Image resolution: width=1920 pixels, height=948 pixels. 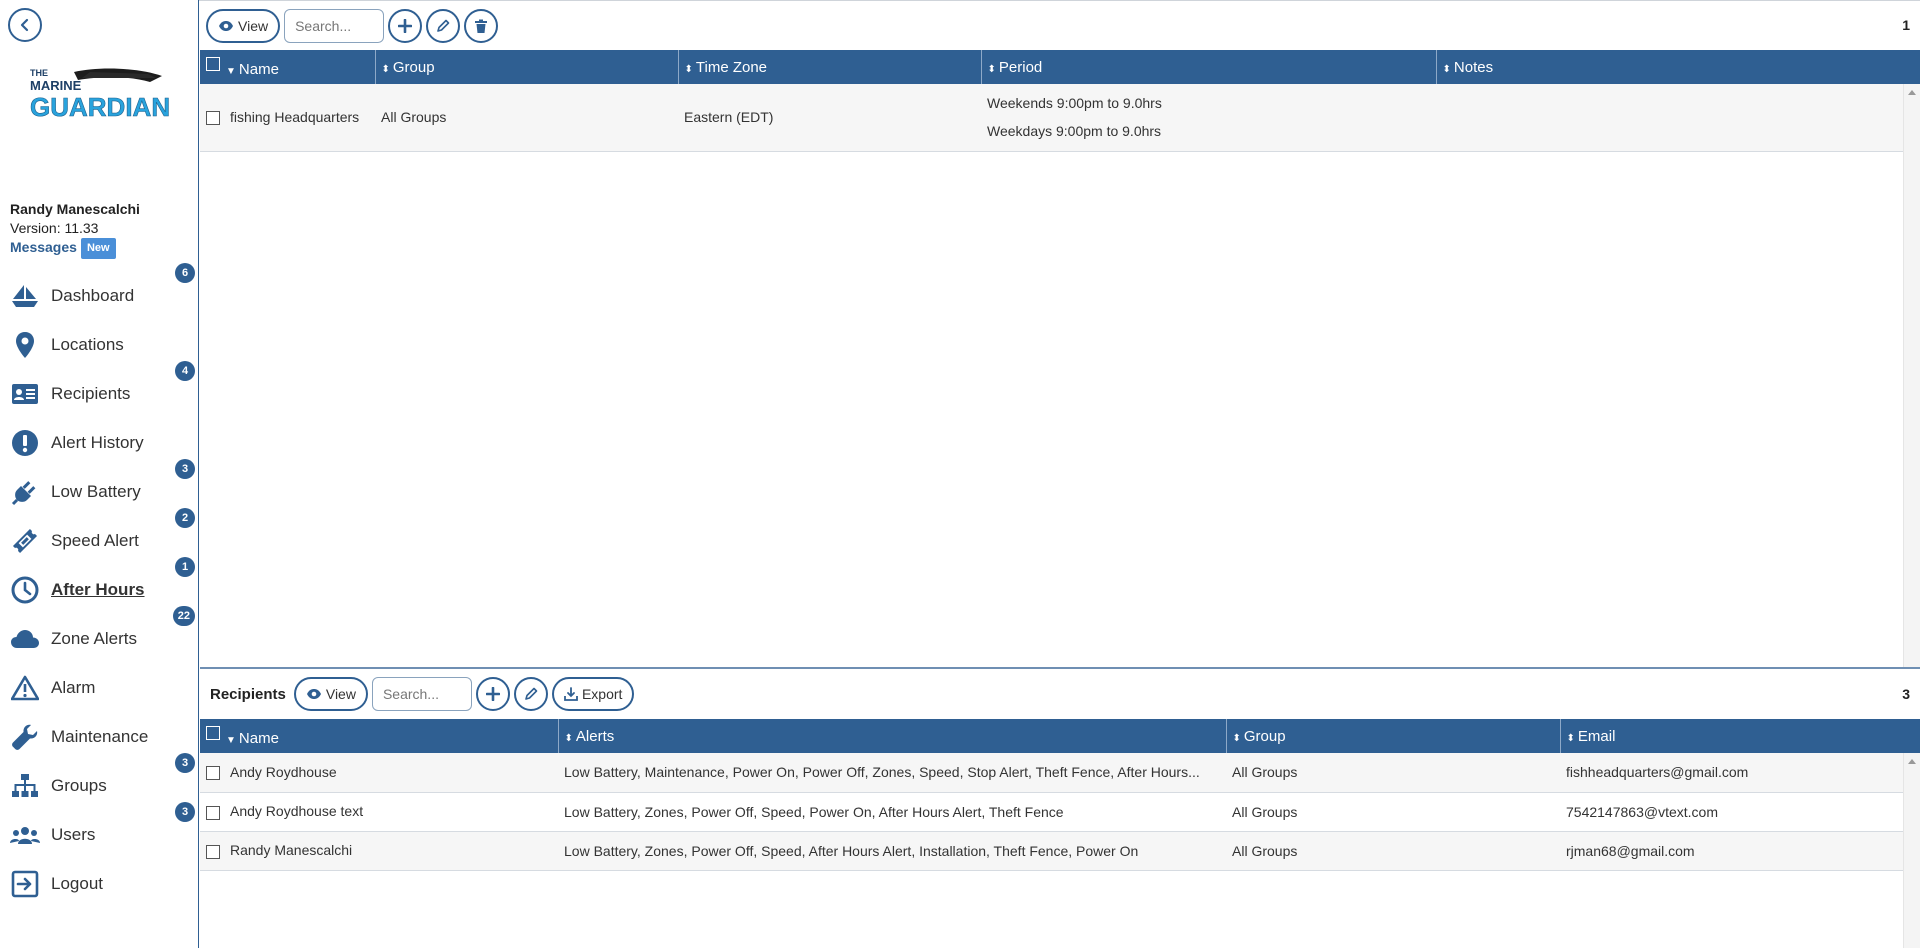 I want to click on cell-email: fishheadquarters@gmail.com, so click(x=1740, y=773).